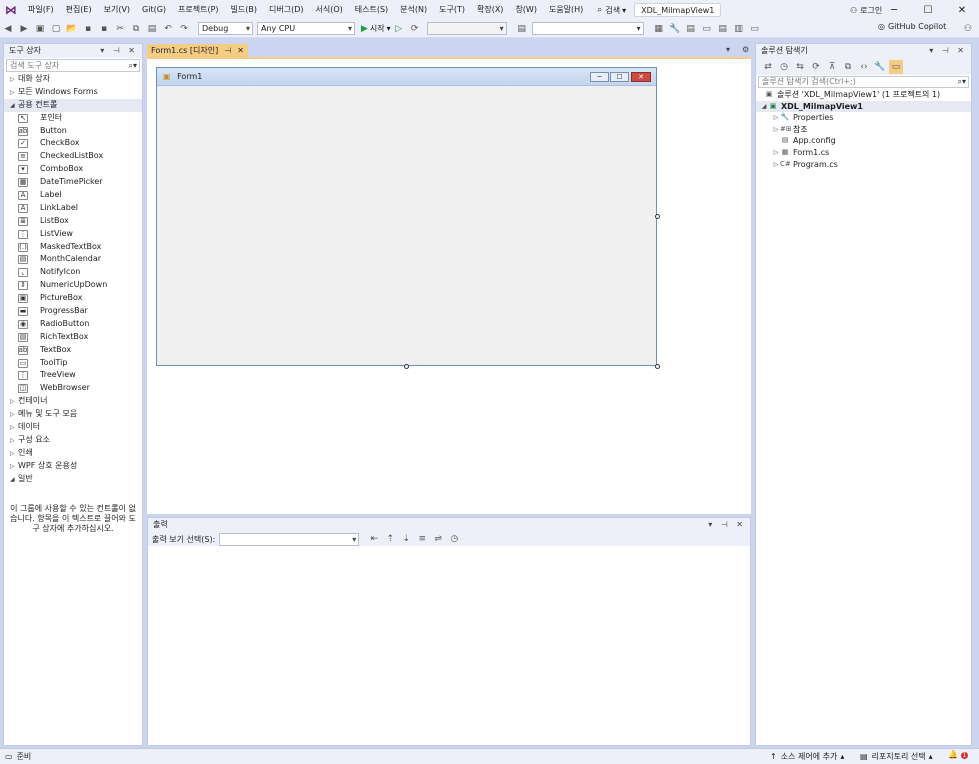 The width and height of the screenshot is (979, 764). I want to click on undo-icon: ↶, so click(168, 29).